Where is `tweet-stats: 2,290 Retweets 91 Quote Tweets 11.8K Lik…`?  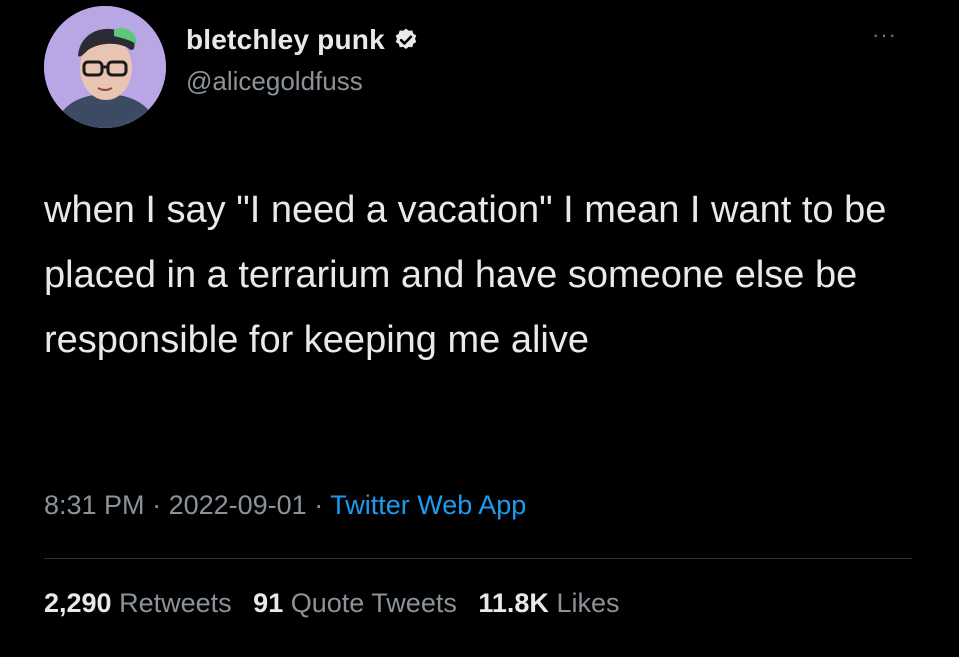
tweet-stats: 2,290 Retweets 91 Quote Tweets 11.8K Lik… is located at coordinates (338, 603).